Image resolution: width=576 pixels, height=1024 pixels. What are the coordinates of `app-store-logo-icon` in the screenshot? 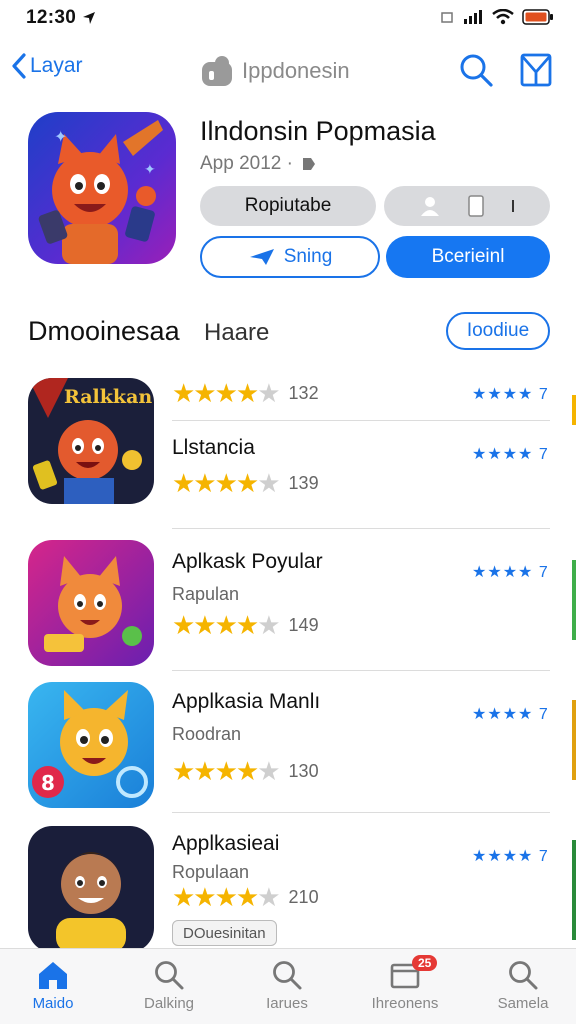 It's located at (217, 71).